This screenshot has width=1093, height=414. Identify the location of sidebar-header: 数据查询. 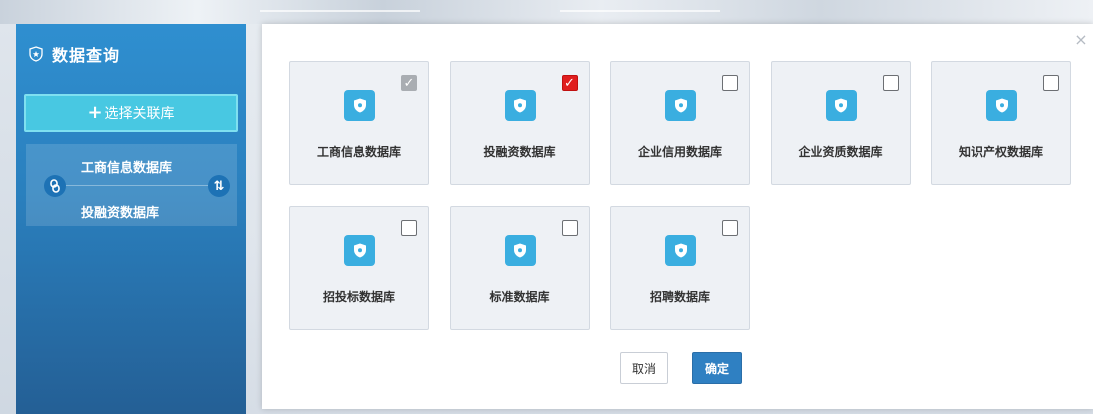
(74, 54).